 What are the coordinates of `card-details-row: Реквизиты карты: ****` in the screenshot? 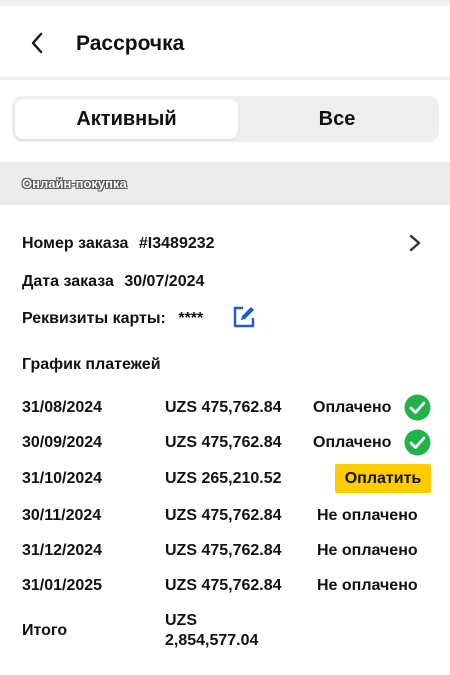 It's located at (112, 319).